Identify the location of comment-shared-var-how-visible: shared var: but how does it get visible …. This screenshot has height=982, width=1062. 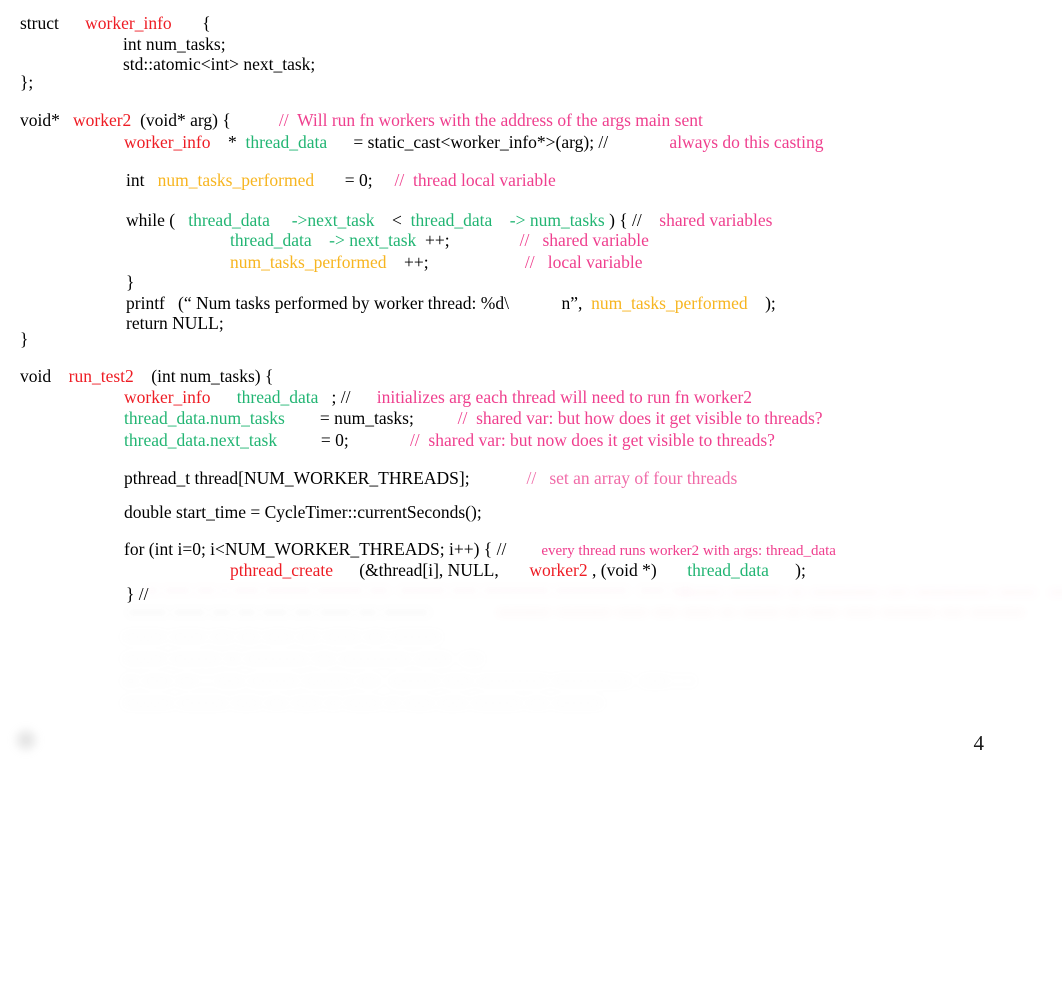
(649, 418).